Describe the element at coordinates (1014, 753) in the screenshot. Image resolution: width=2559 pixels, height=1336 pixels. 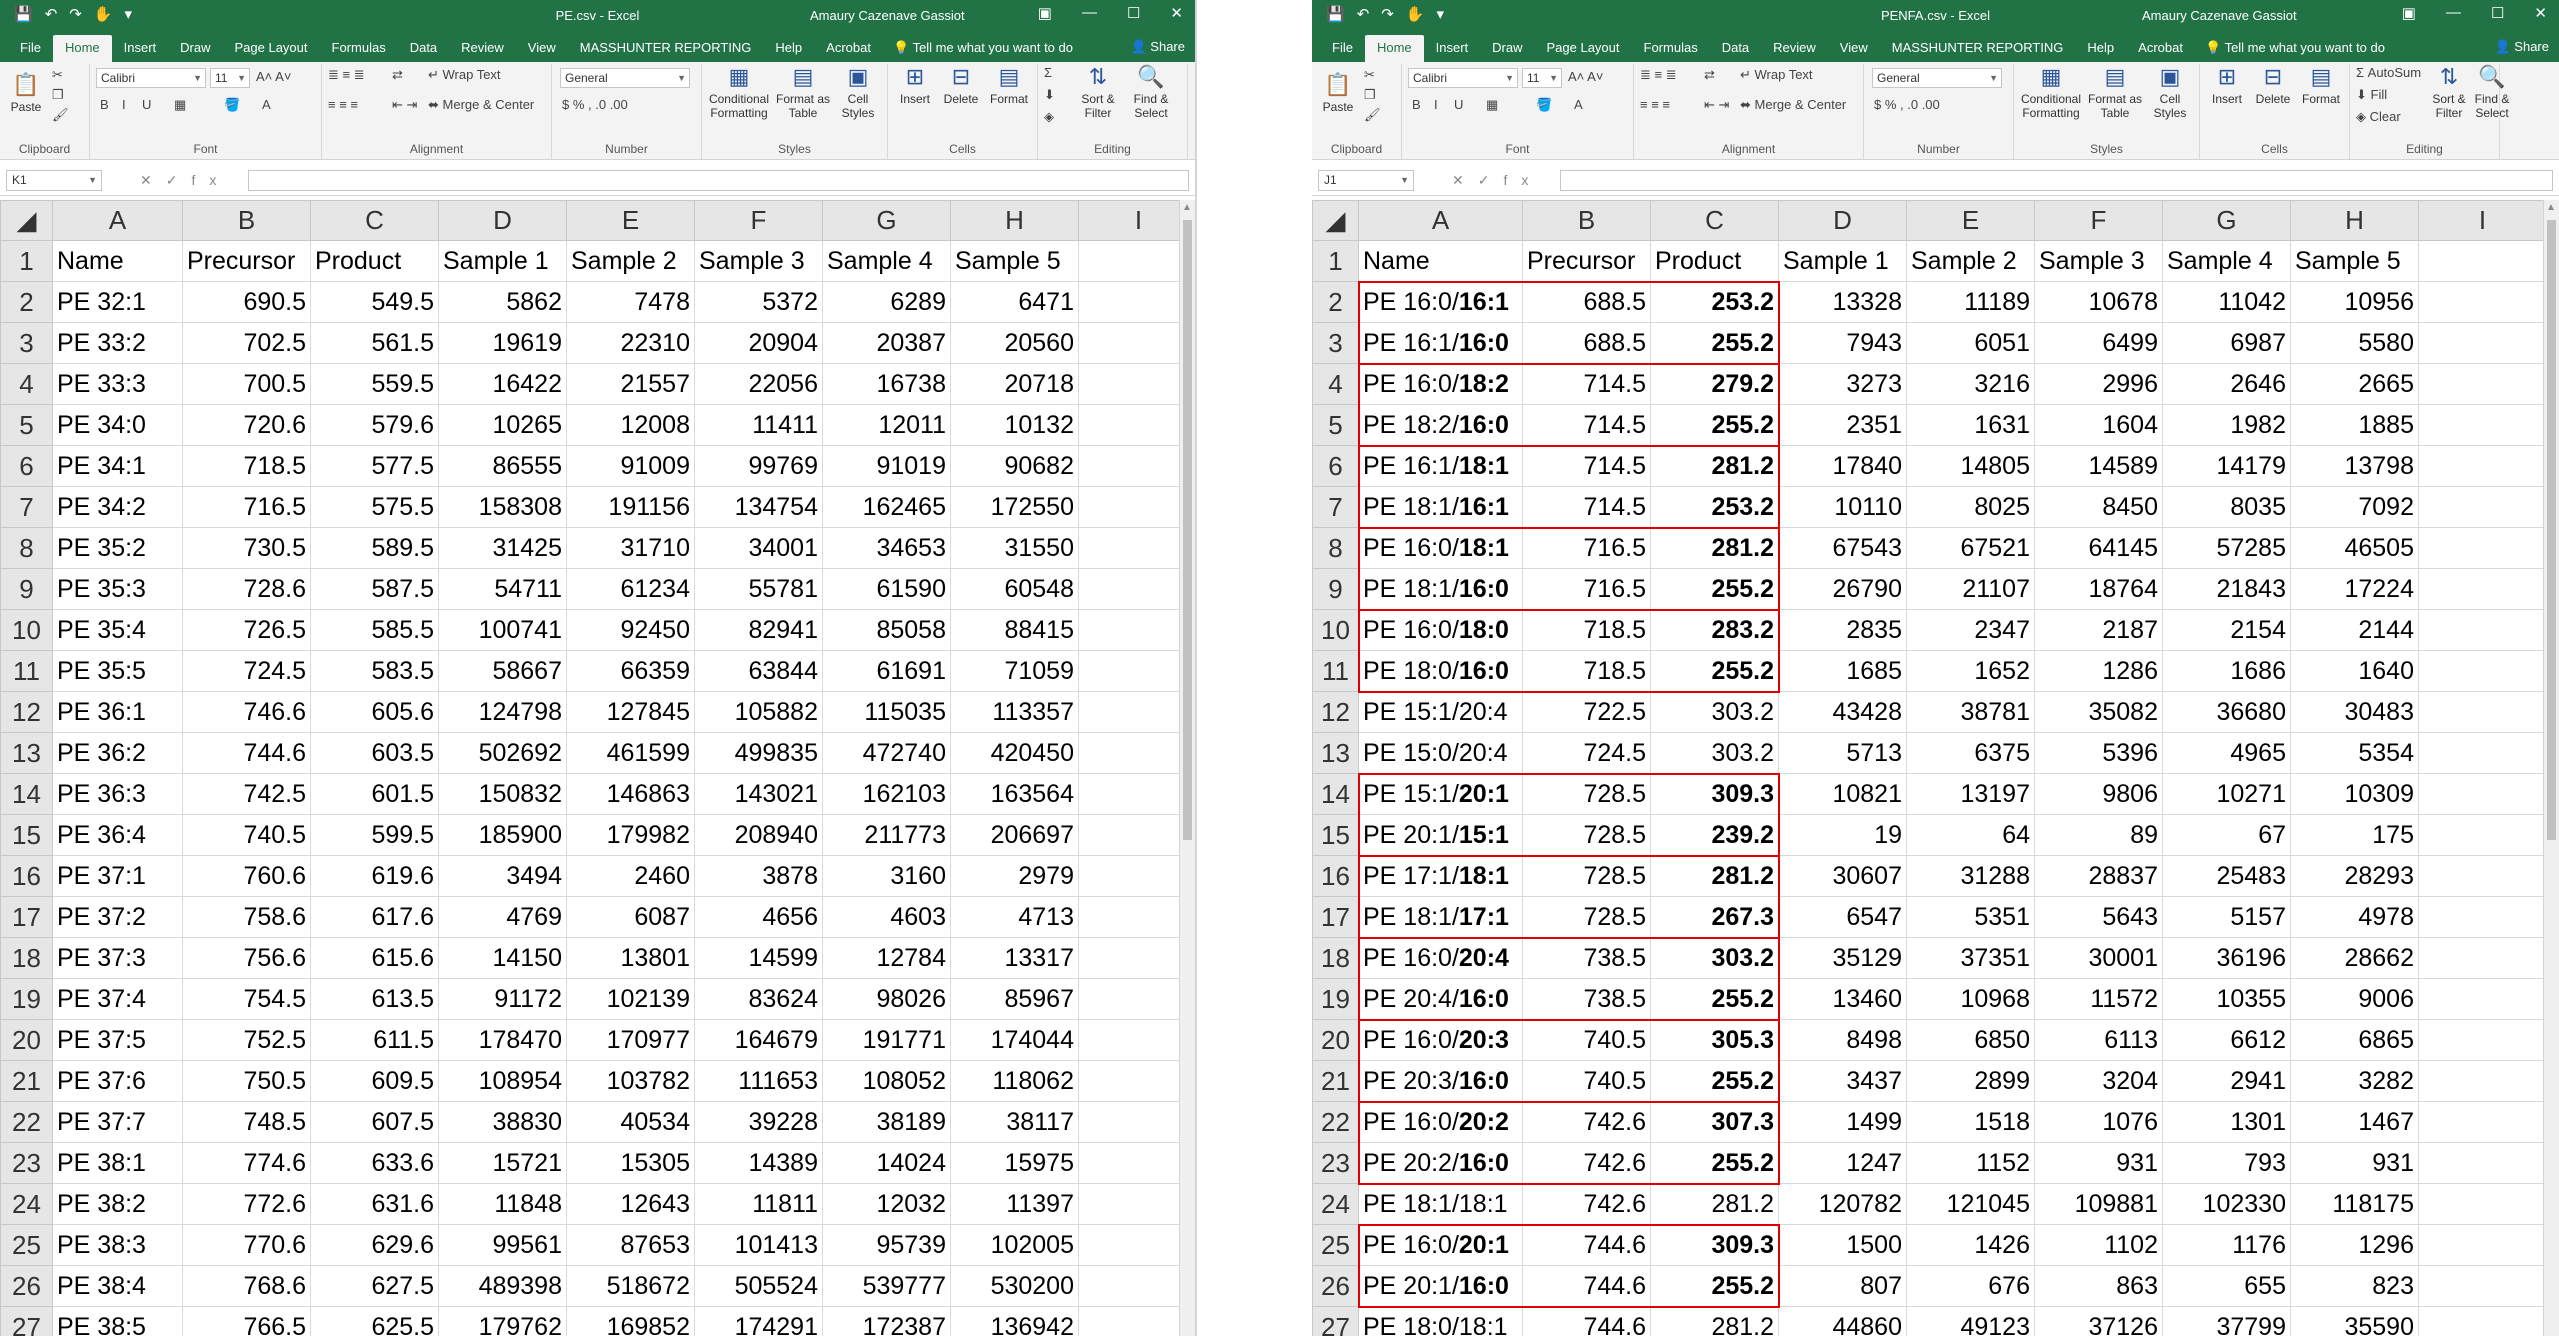
I see `sample-cell: 420450` at that location.